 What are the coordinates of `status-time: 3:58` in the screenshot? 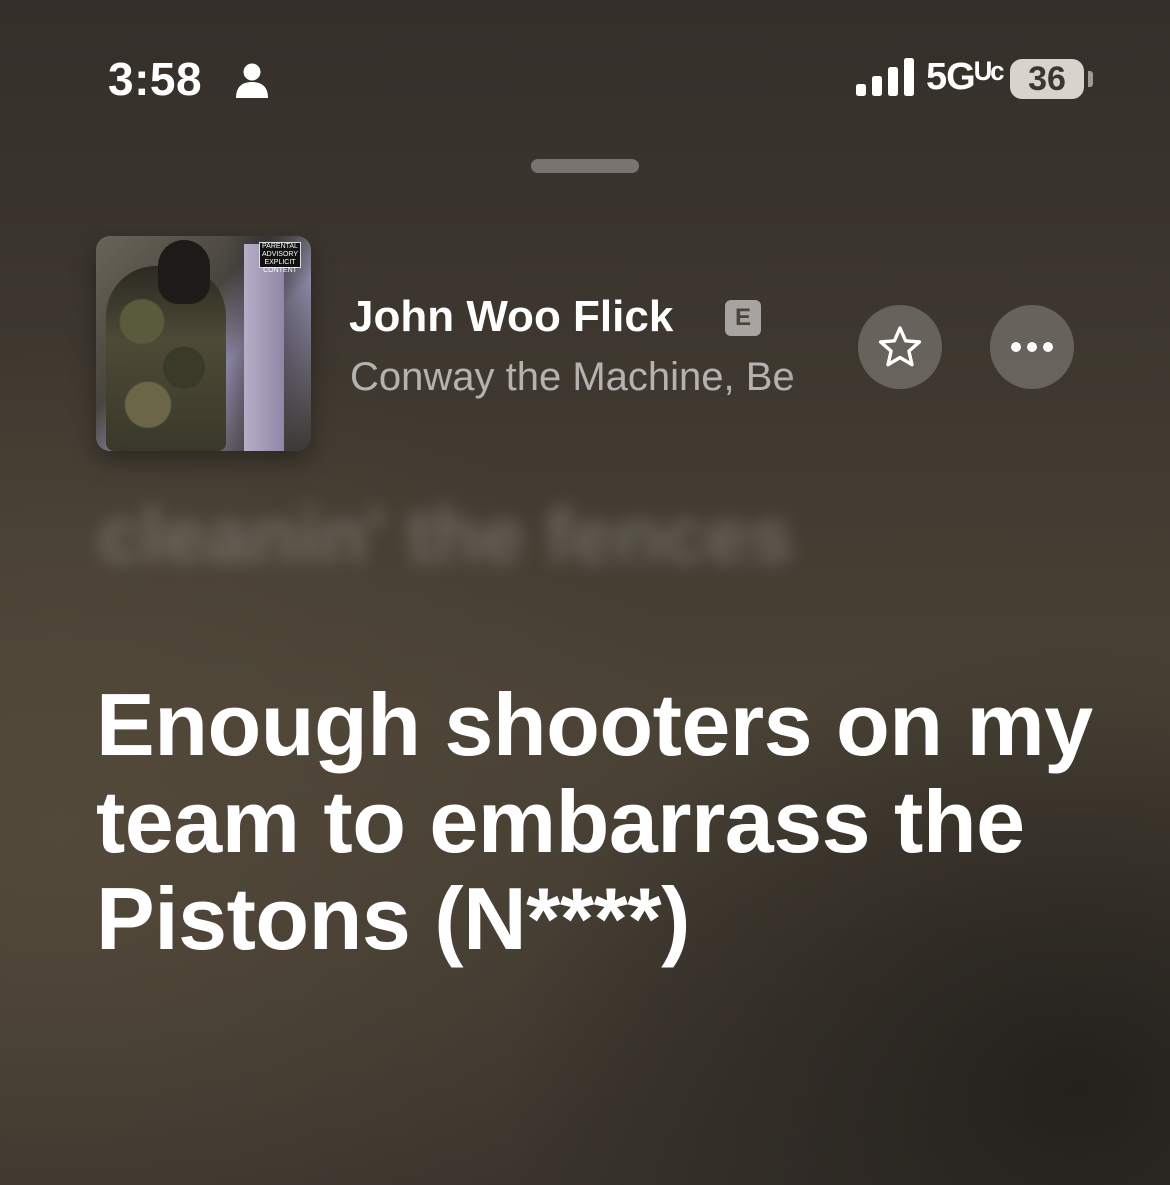 It's located at (155, 79).